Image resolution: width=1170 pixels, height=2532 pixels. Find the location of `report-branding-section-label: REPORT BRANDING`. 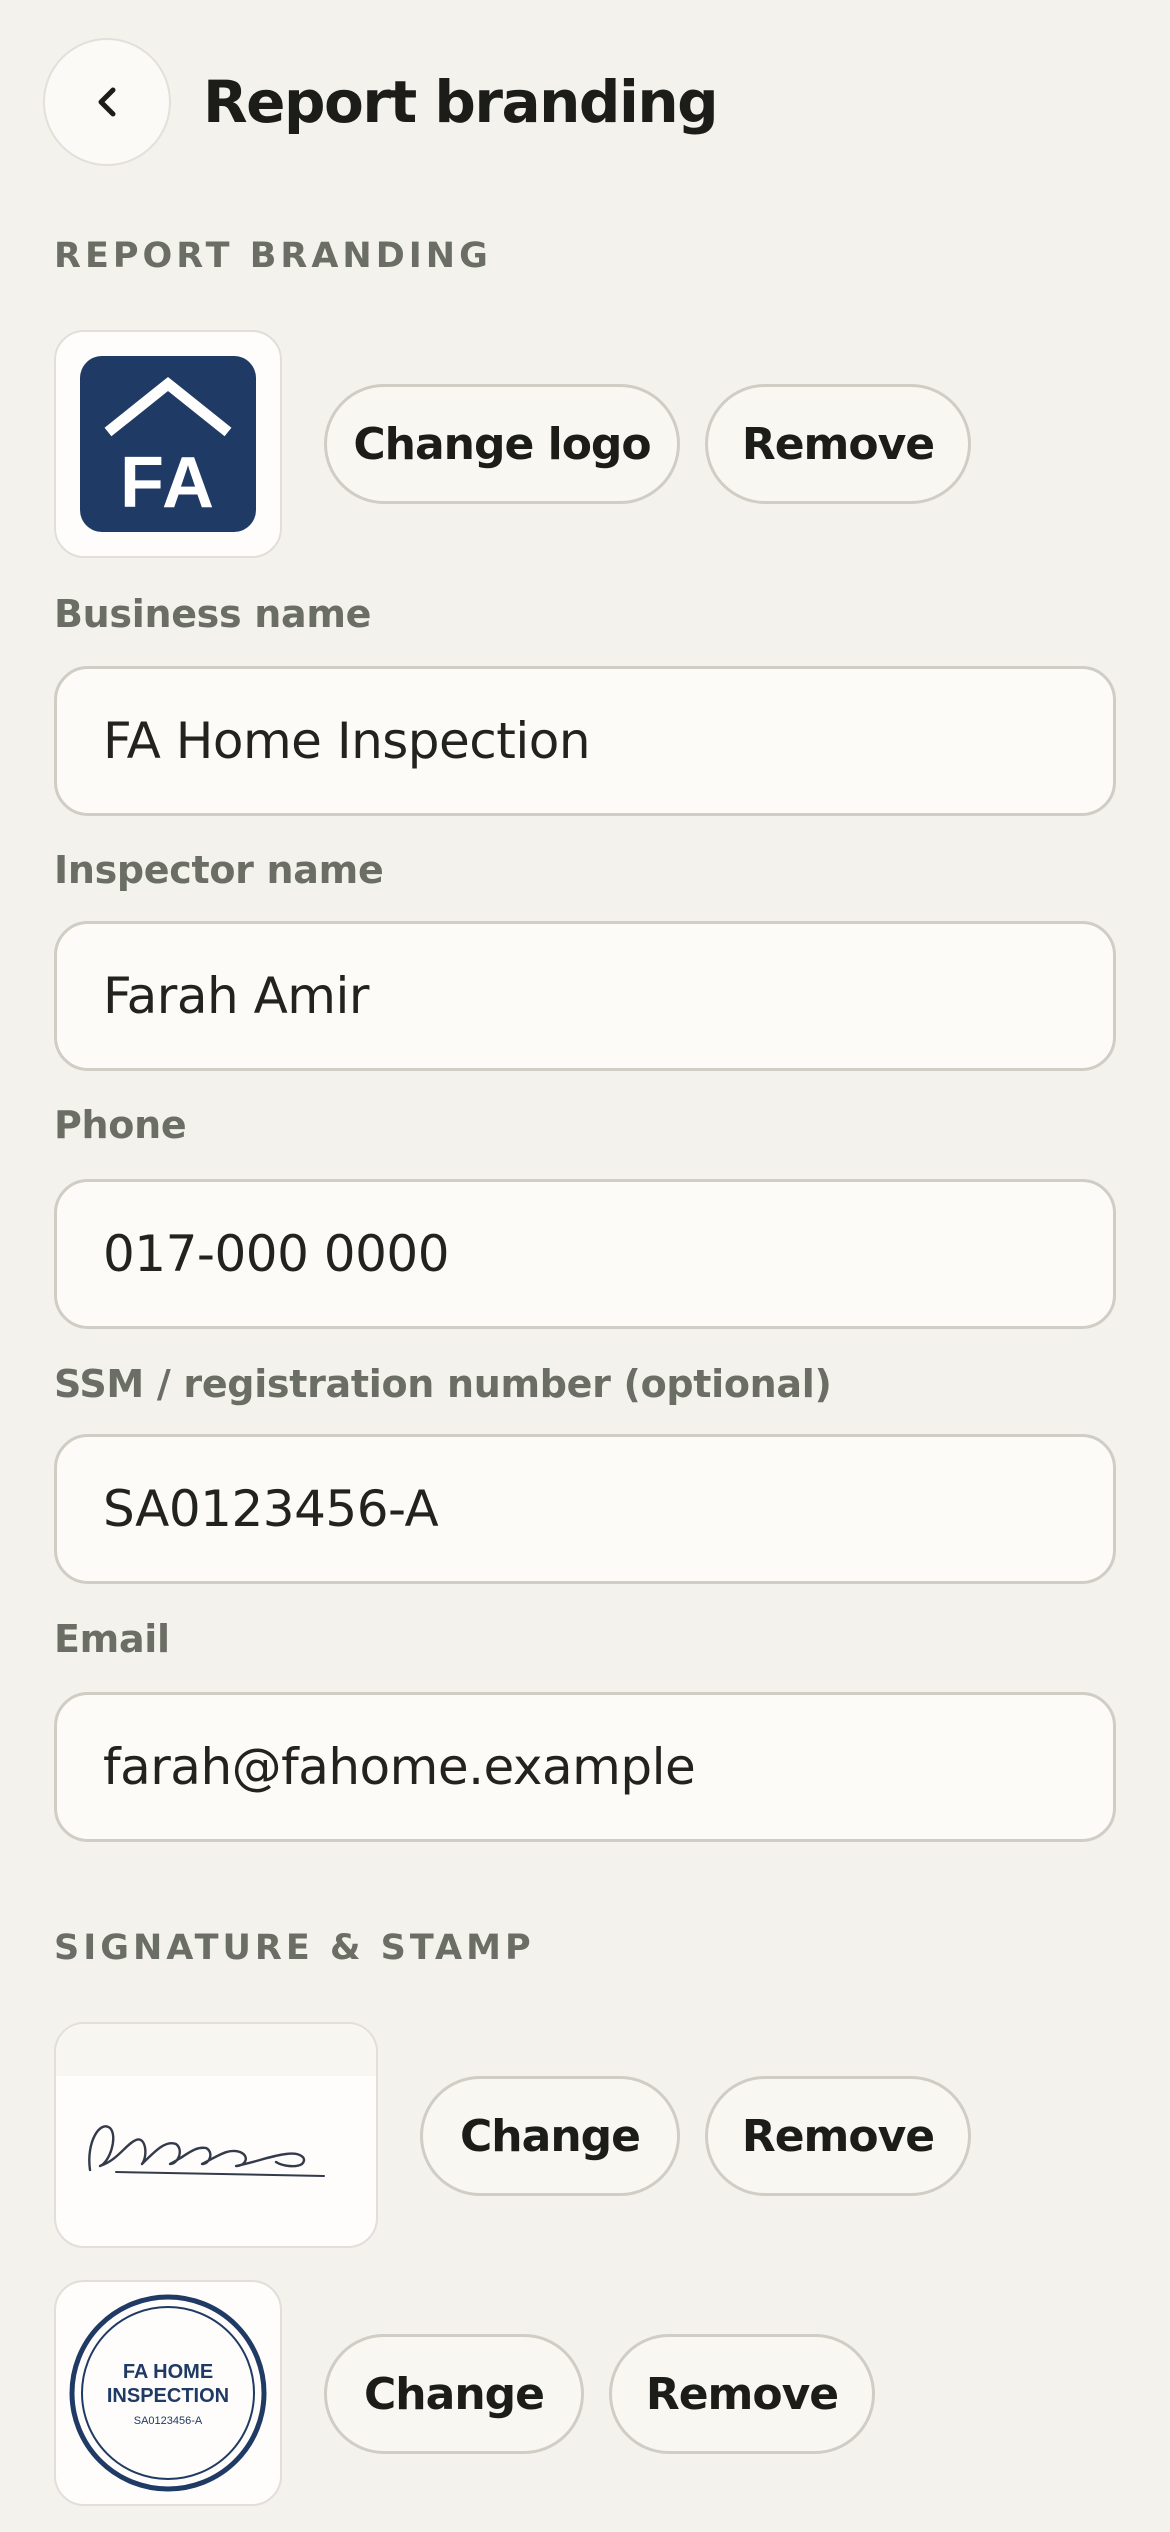

report-branding-section-label: REPORT BRANDING is located at coordinates (273, 256).